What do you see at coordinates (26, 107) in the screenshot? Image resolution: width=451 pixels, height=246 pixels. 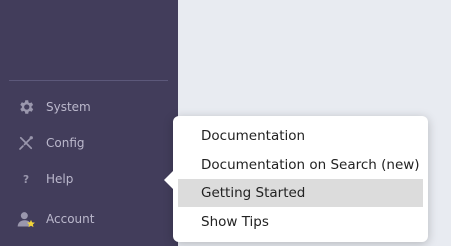 I see `gear-icon` at bounding box center [26, 107].